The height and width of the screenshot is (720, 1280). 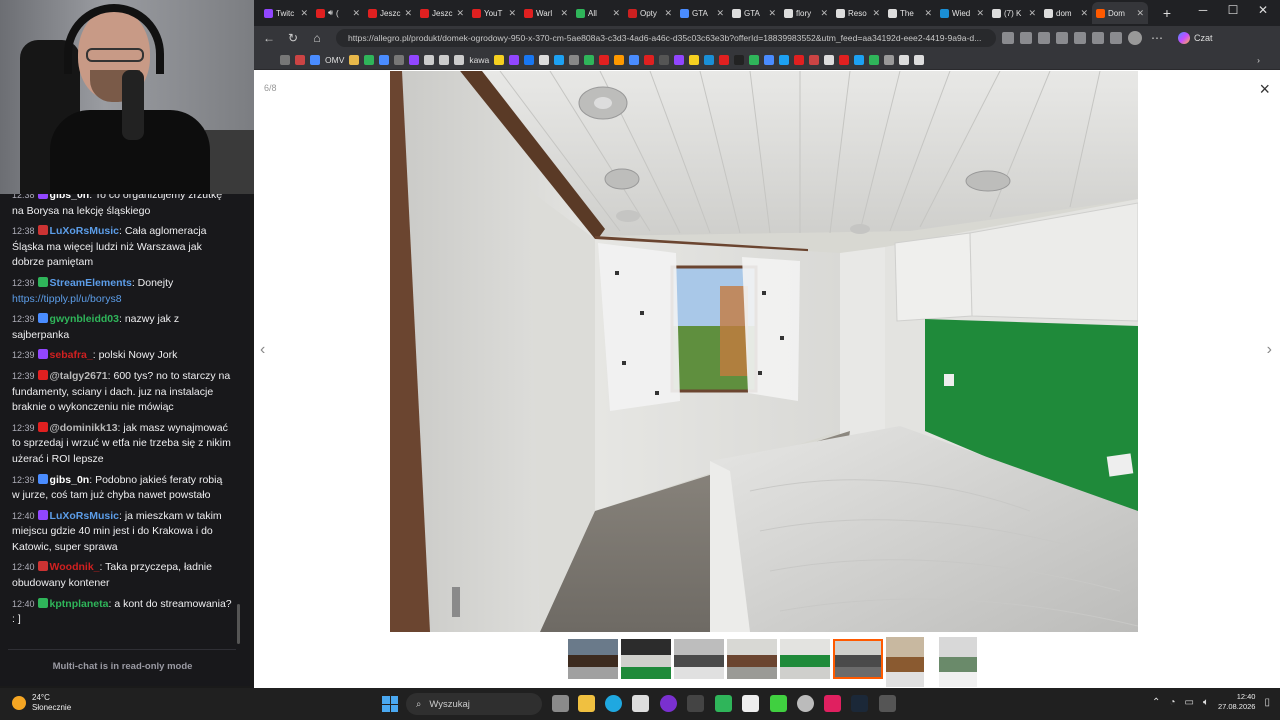 What do you see at coordinates (962, 13) in the screenshot?
I see `browser-tab: Wied ✕` at bounding box center [962, 13].